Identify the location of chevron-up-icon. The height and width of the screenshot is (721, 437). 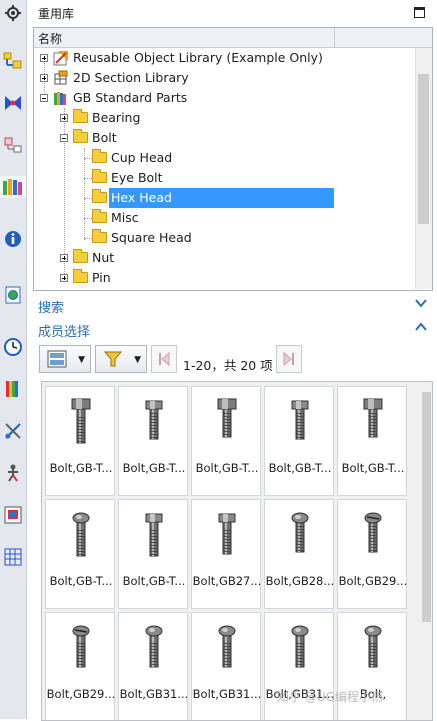
(421, 328).